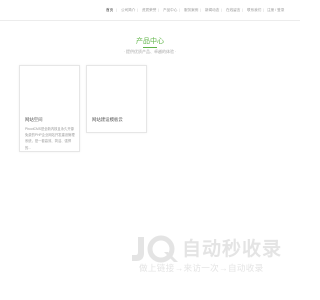 This screenshot has width=320, height=300. What do you see at coordinates (34, 120) in the screenshot?
I see `product-card-title: 网站空间` at bounding box center [34, 120].